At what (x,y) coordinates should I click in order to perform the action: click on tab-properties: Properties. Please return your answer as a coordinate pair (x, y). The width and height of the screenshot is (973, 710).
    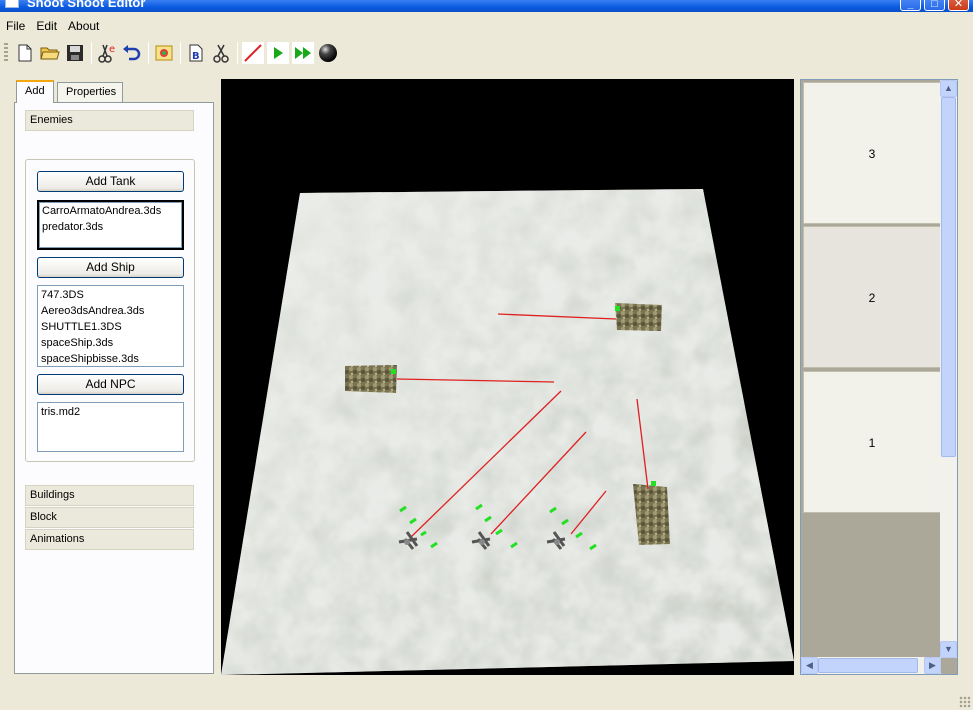
    Looking at the image, I should click on (90, 92).